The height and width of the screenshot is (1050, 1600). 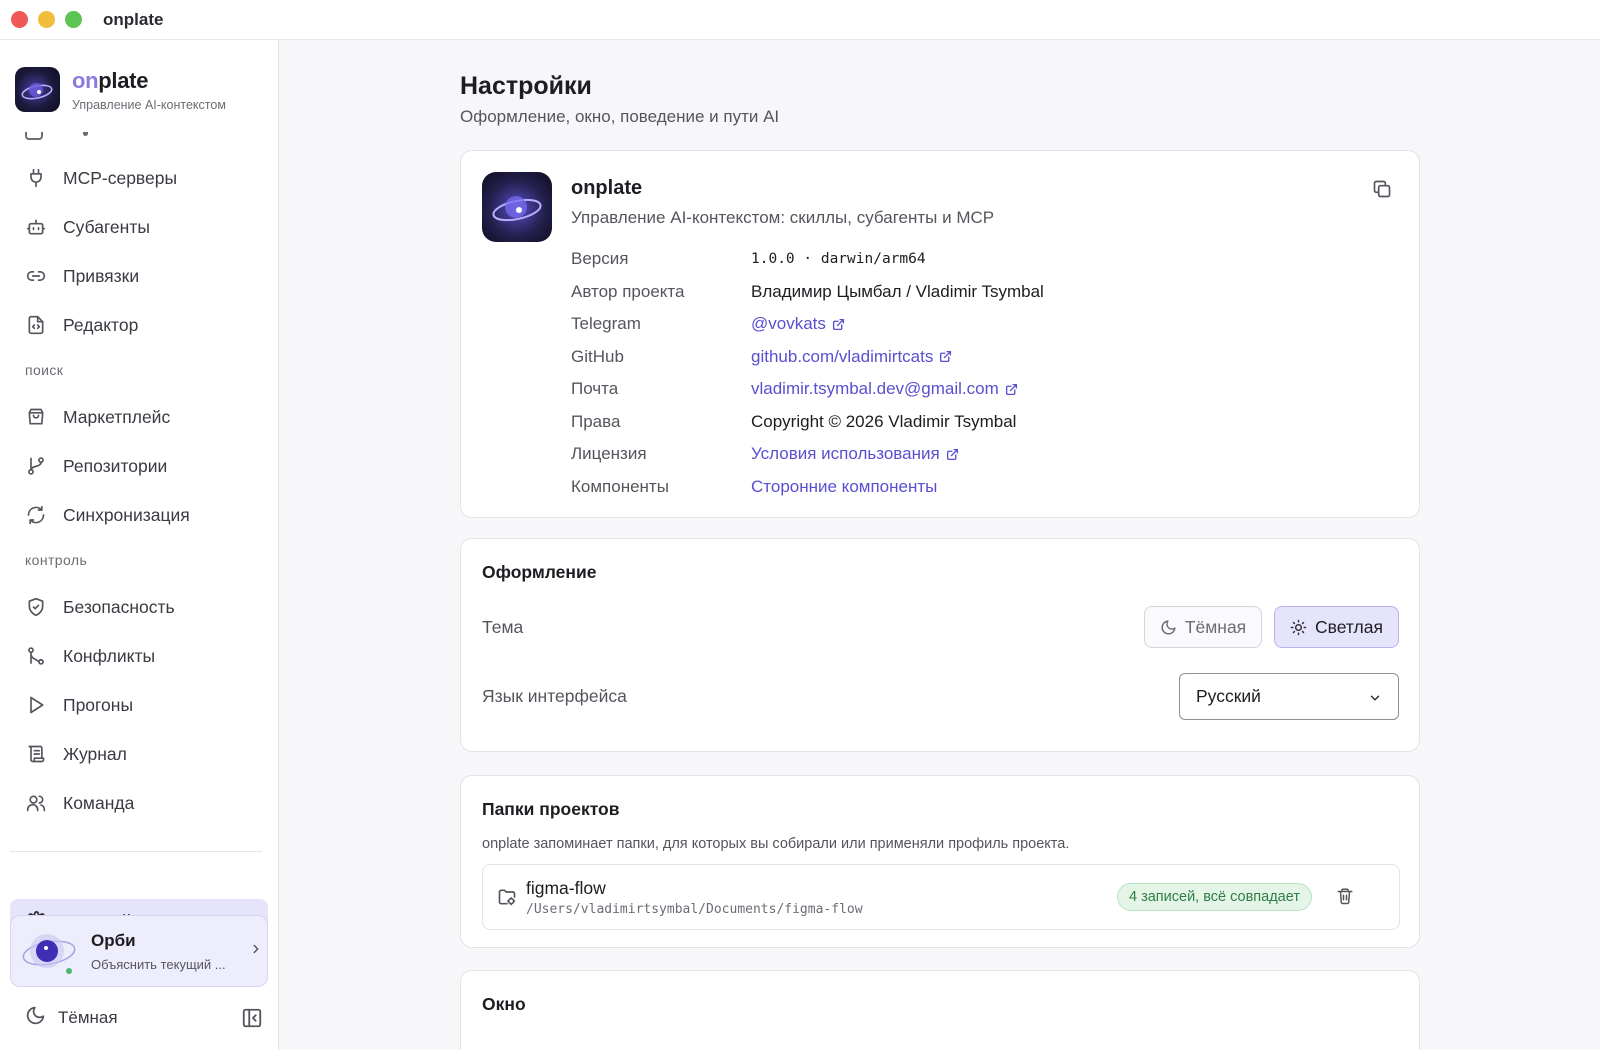 What do you see at coordinates (851, 357) in the screenshot?
I see `github-link: github.com/vladimirtcats` at bounding box center [851, 357].